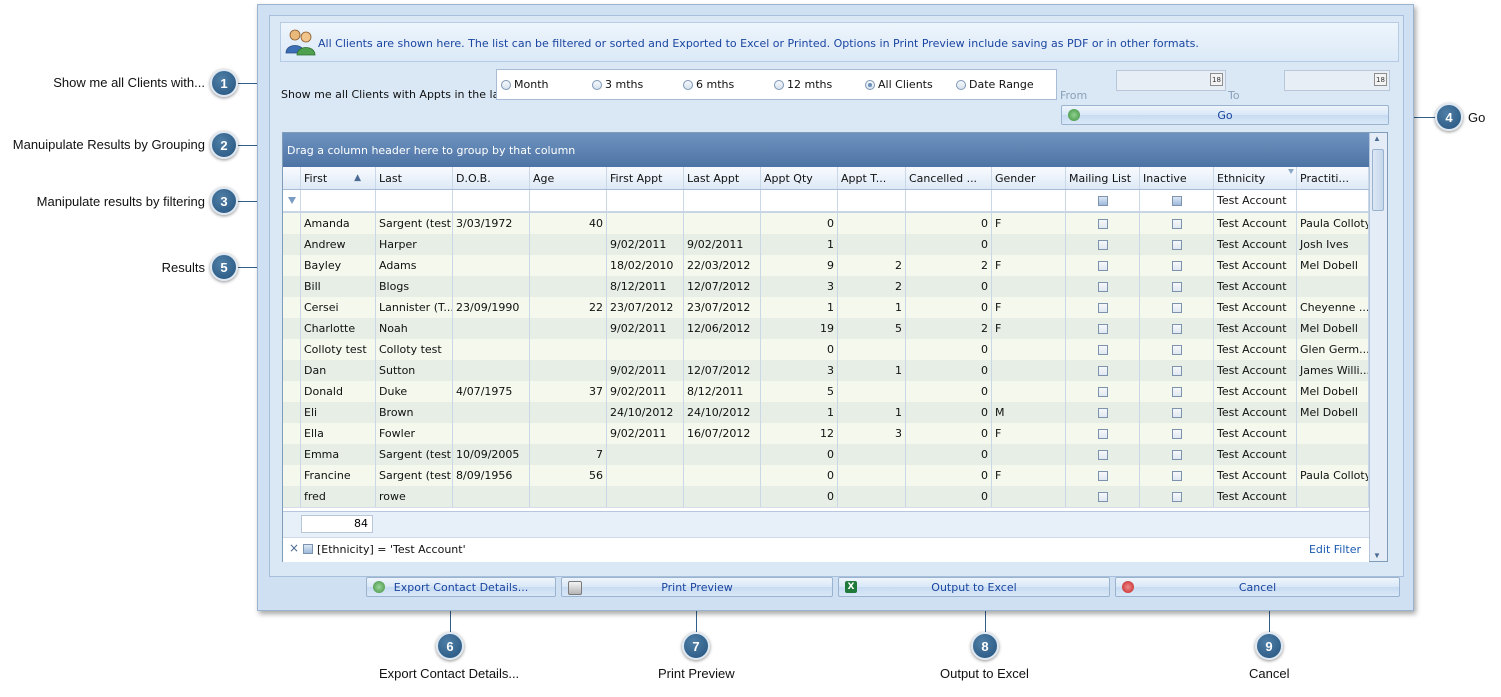 This screenshot has height=697, width=1501. Describe the element at coordinates (645, 454) in the screenshot. I see `cell-first-appt` at that location.